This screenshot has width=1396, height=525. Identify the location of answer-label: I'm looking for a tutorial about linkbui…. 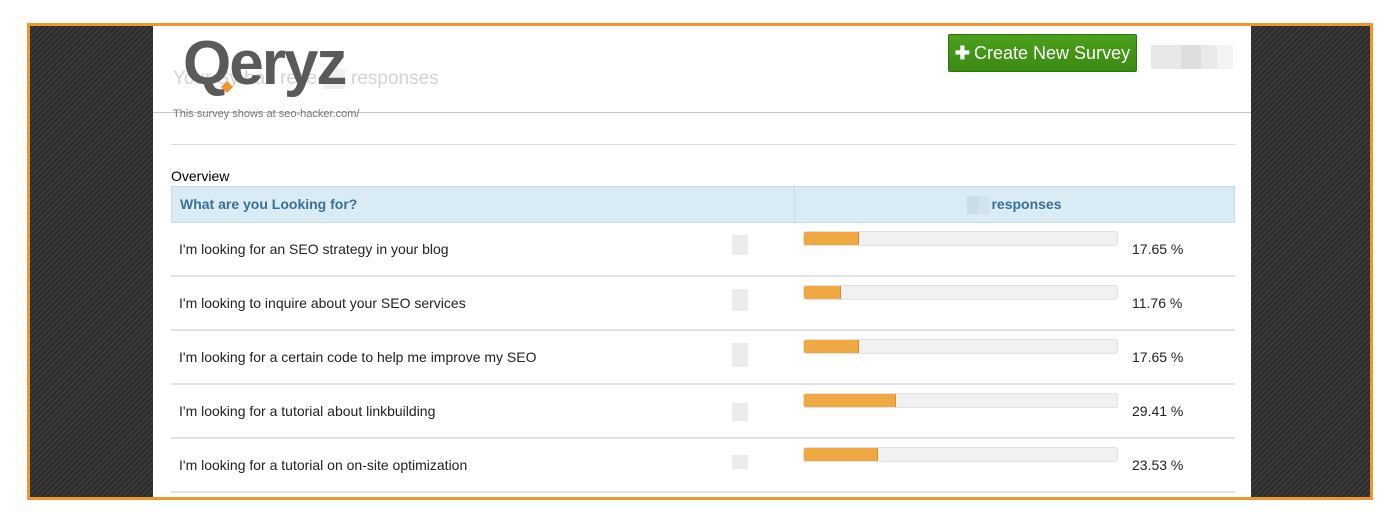
(307, 411).